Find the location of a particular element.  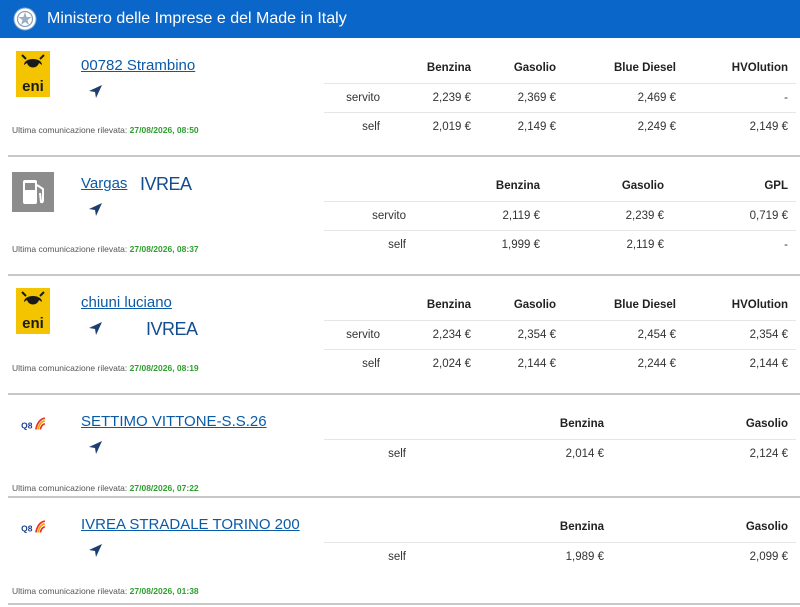

station-name-link: chiuni luciano is located at coordinates (126, 302).